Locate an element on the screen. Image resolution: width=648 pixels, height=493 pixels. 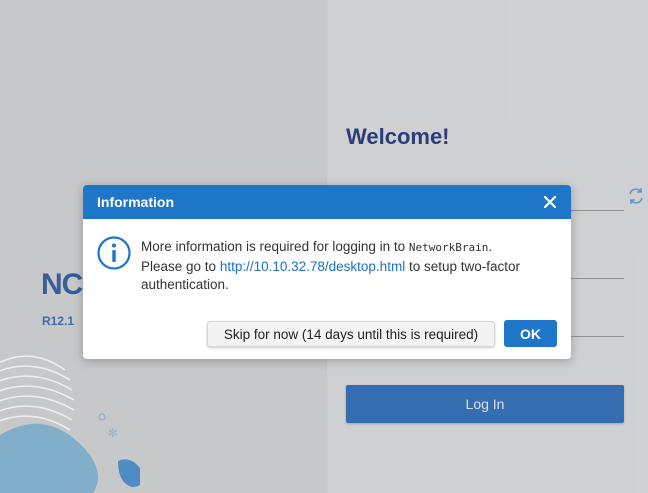
message-line2-suffix: to setup two-factor is located at coordinates (462, 266).